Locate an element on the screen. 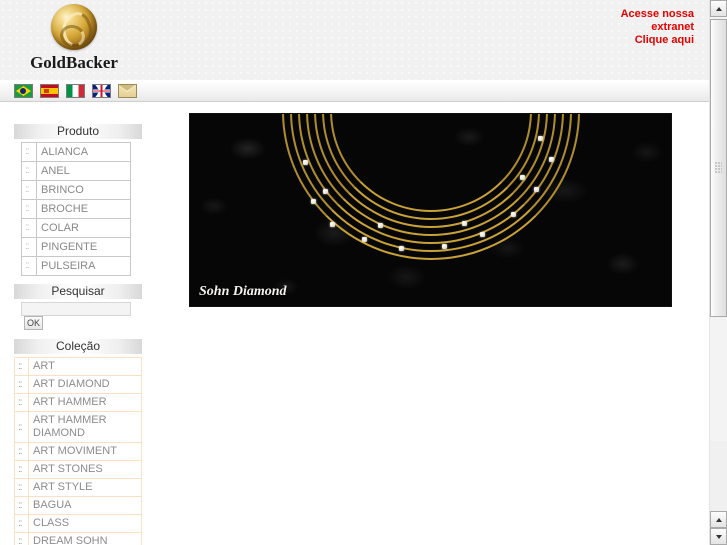 The height and width of the screenshot is (545, 727). colecao-item-label: ART HAMMER is located at coordinates (85, 402).